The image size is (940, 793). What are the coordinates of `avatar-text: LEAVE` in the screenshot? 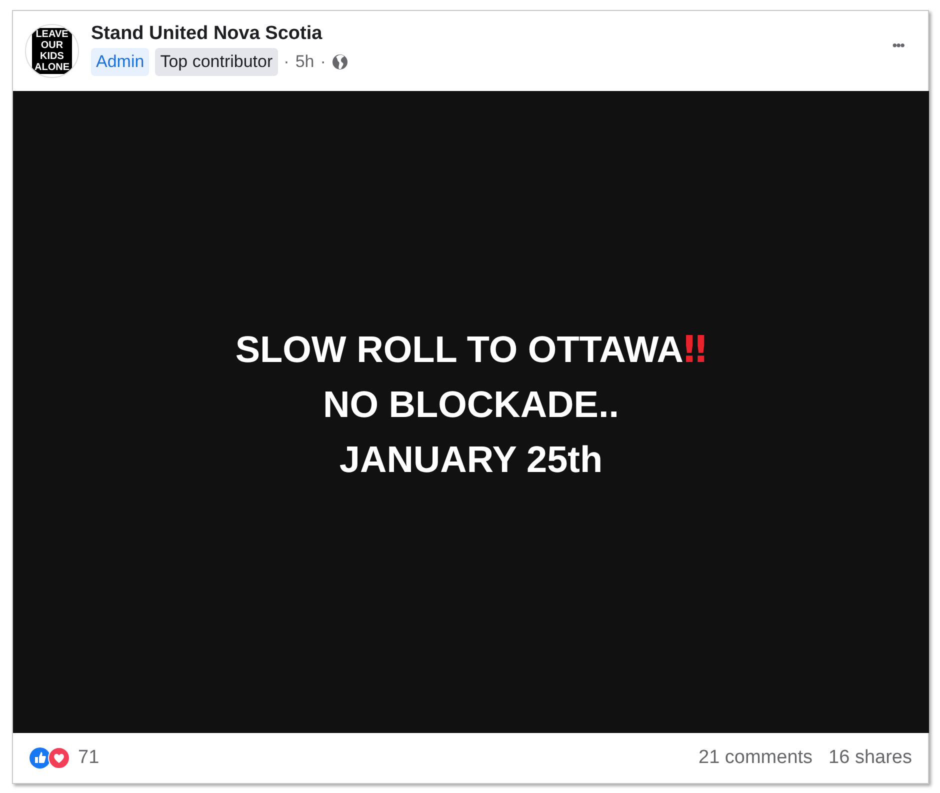 It's located at (52, 34).